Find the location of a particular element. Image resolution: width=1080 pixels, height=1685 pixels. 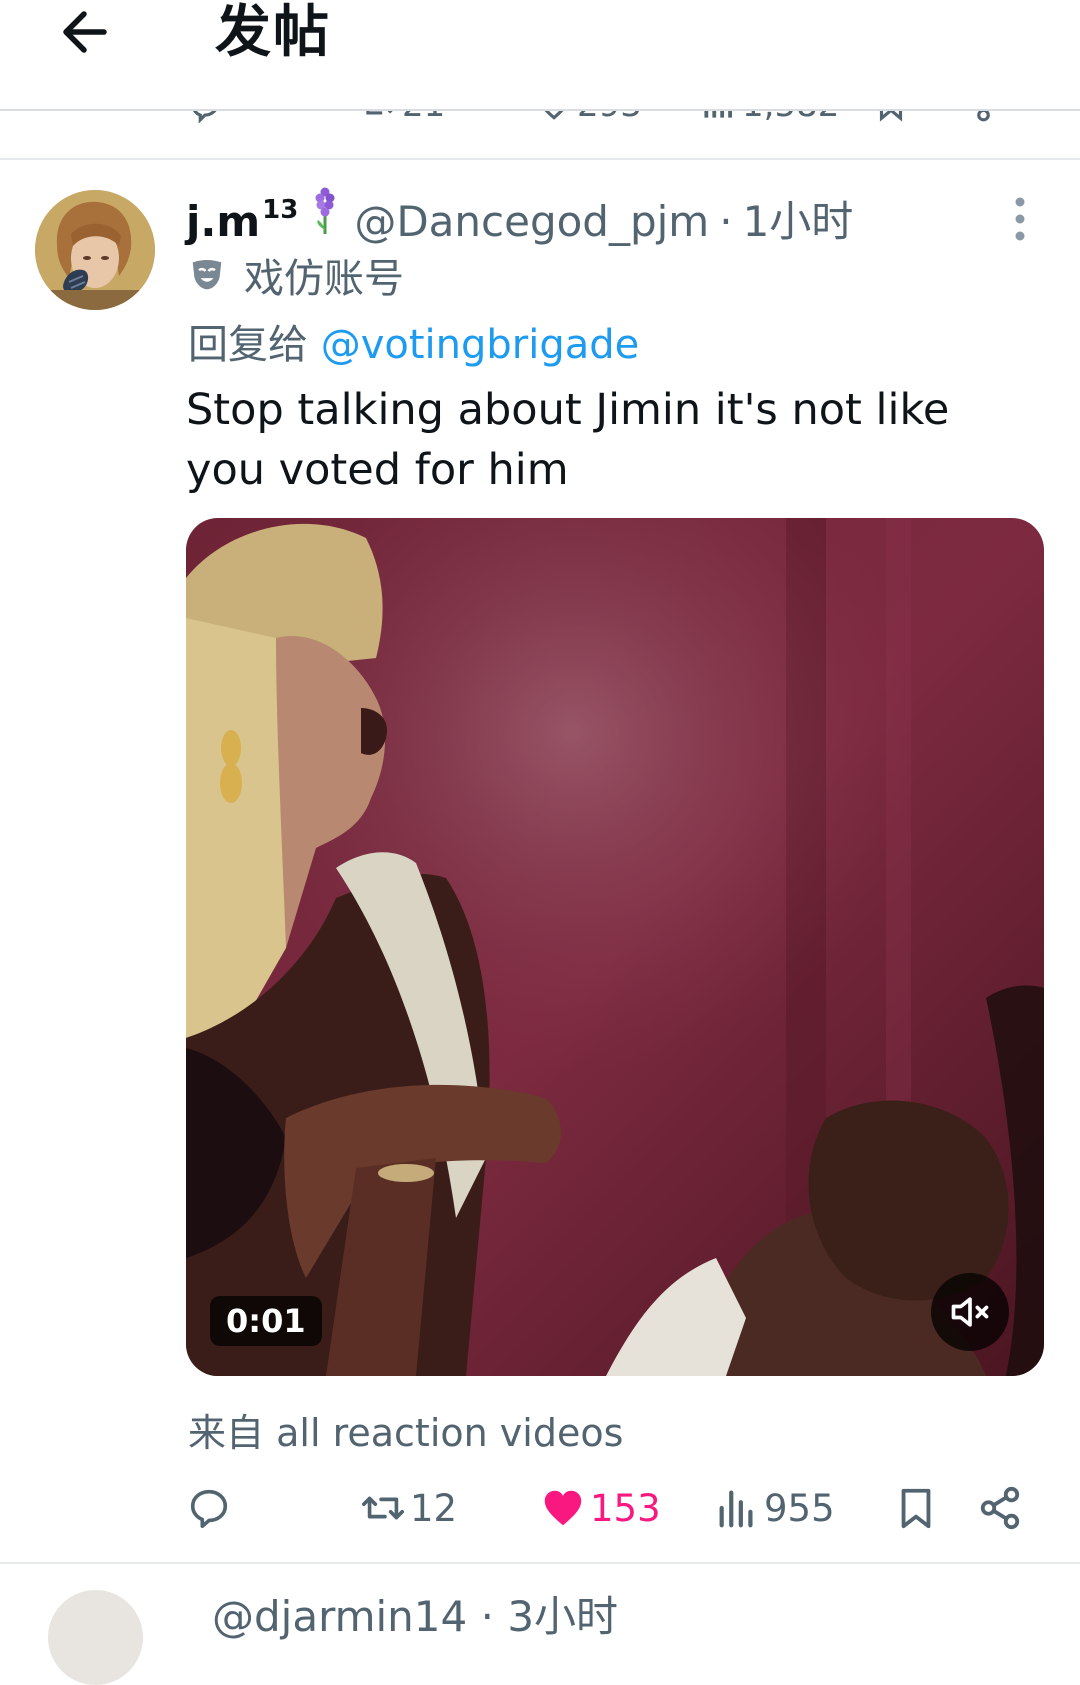

handle: @Dancegod_pjm is located at coordinates (531, 221).